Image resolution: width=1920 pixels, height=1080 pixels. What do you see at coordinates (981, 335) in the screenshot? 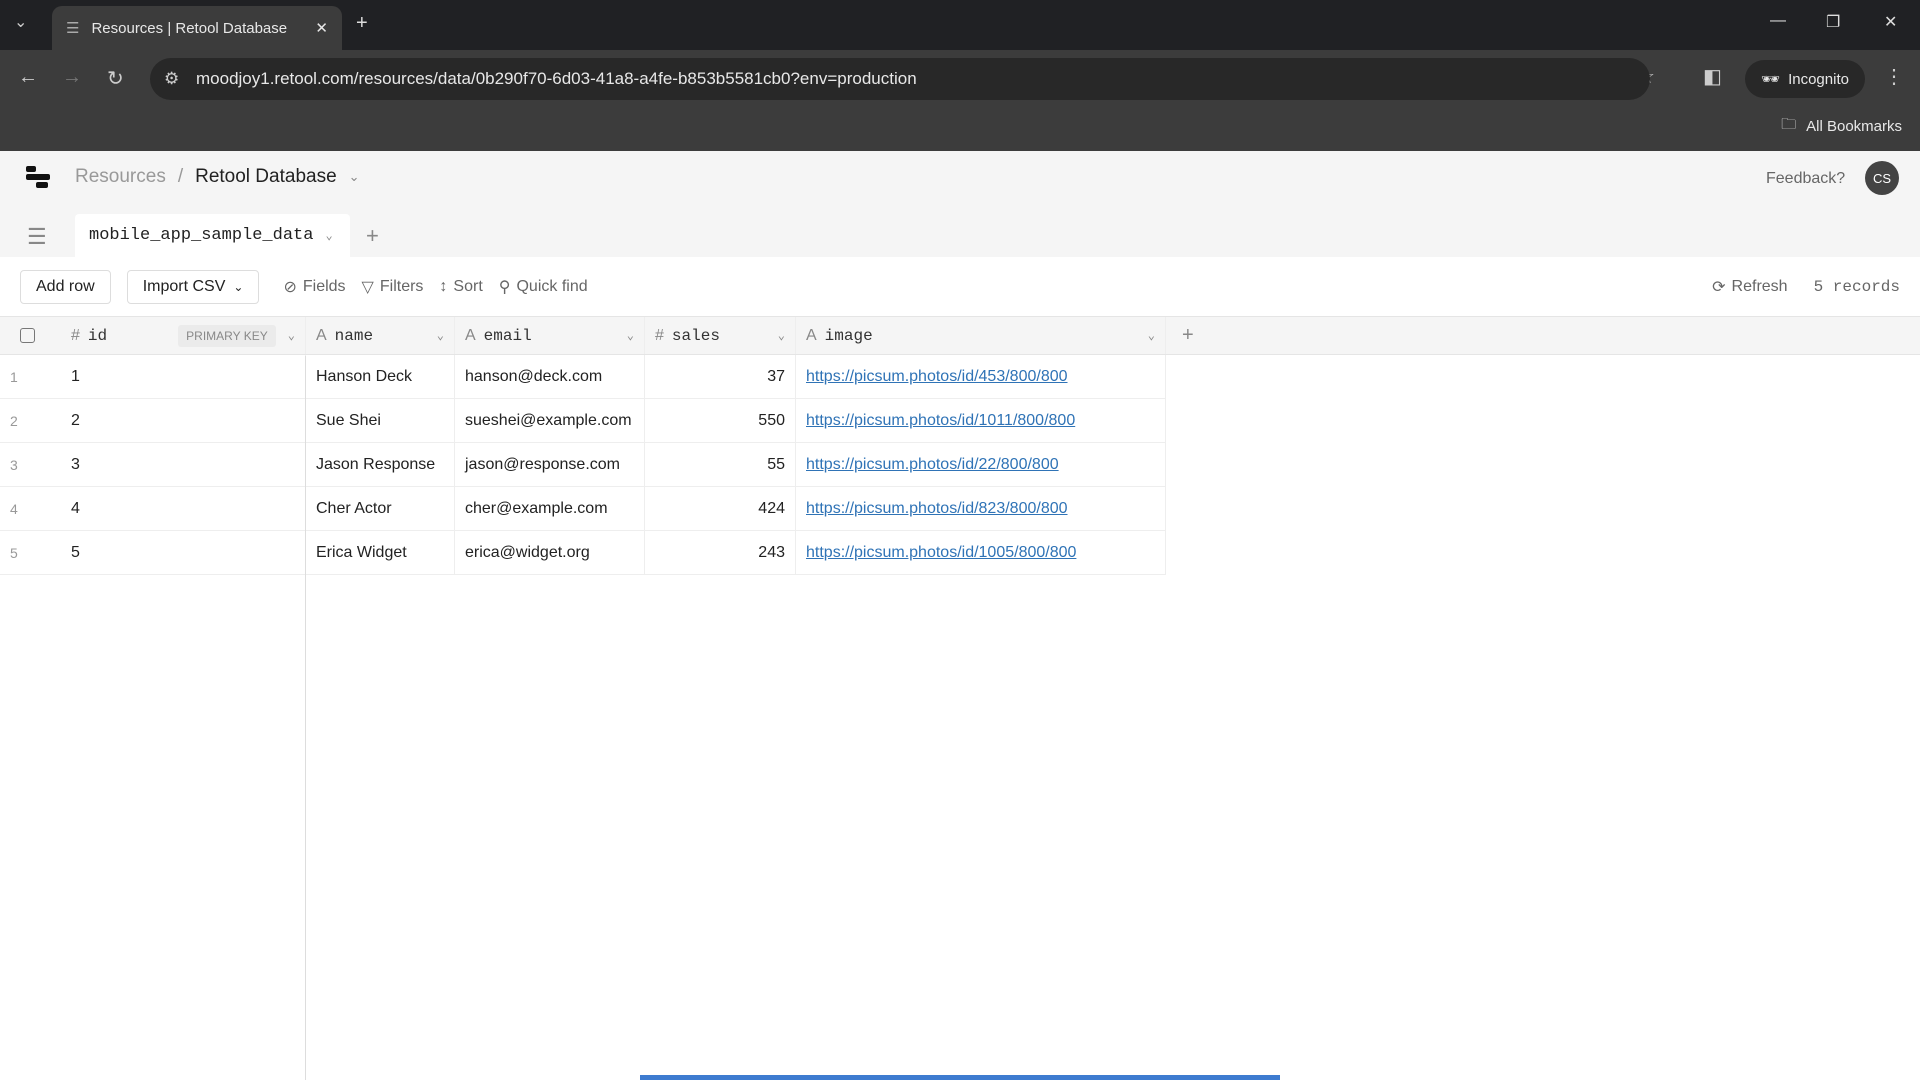
I see `column-header-image: Aimage ⌄` at bounding box center [981, 335].